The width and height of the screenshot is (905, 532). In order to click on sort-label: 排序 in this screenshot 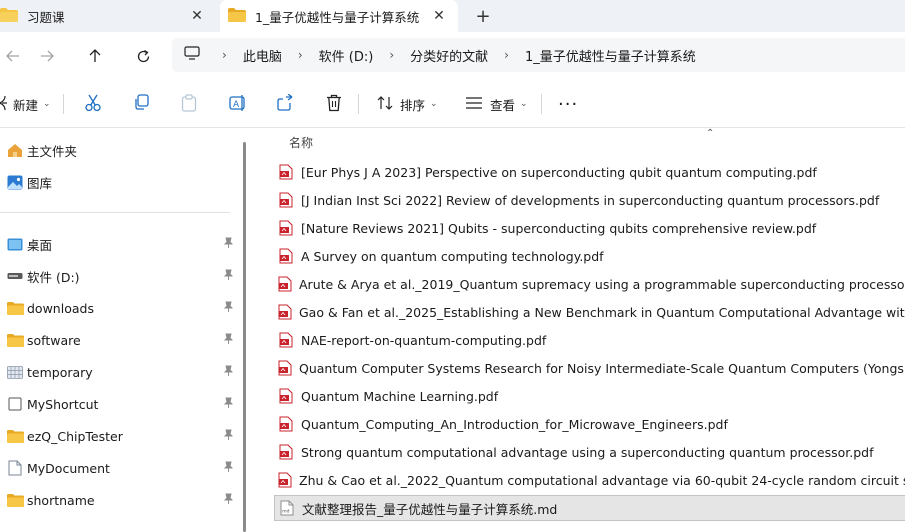, I will do `click(413, 105)`.